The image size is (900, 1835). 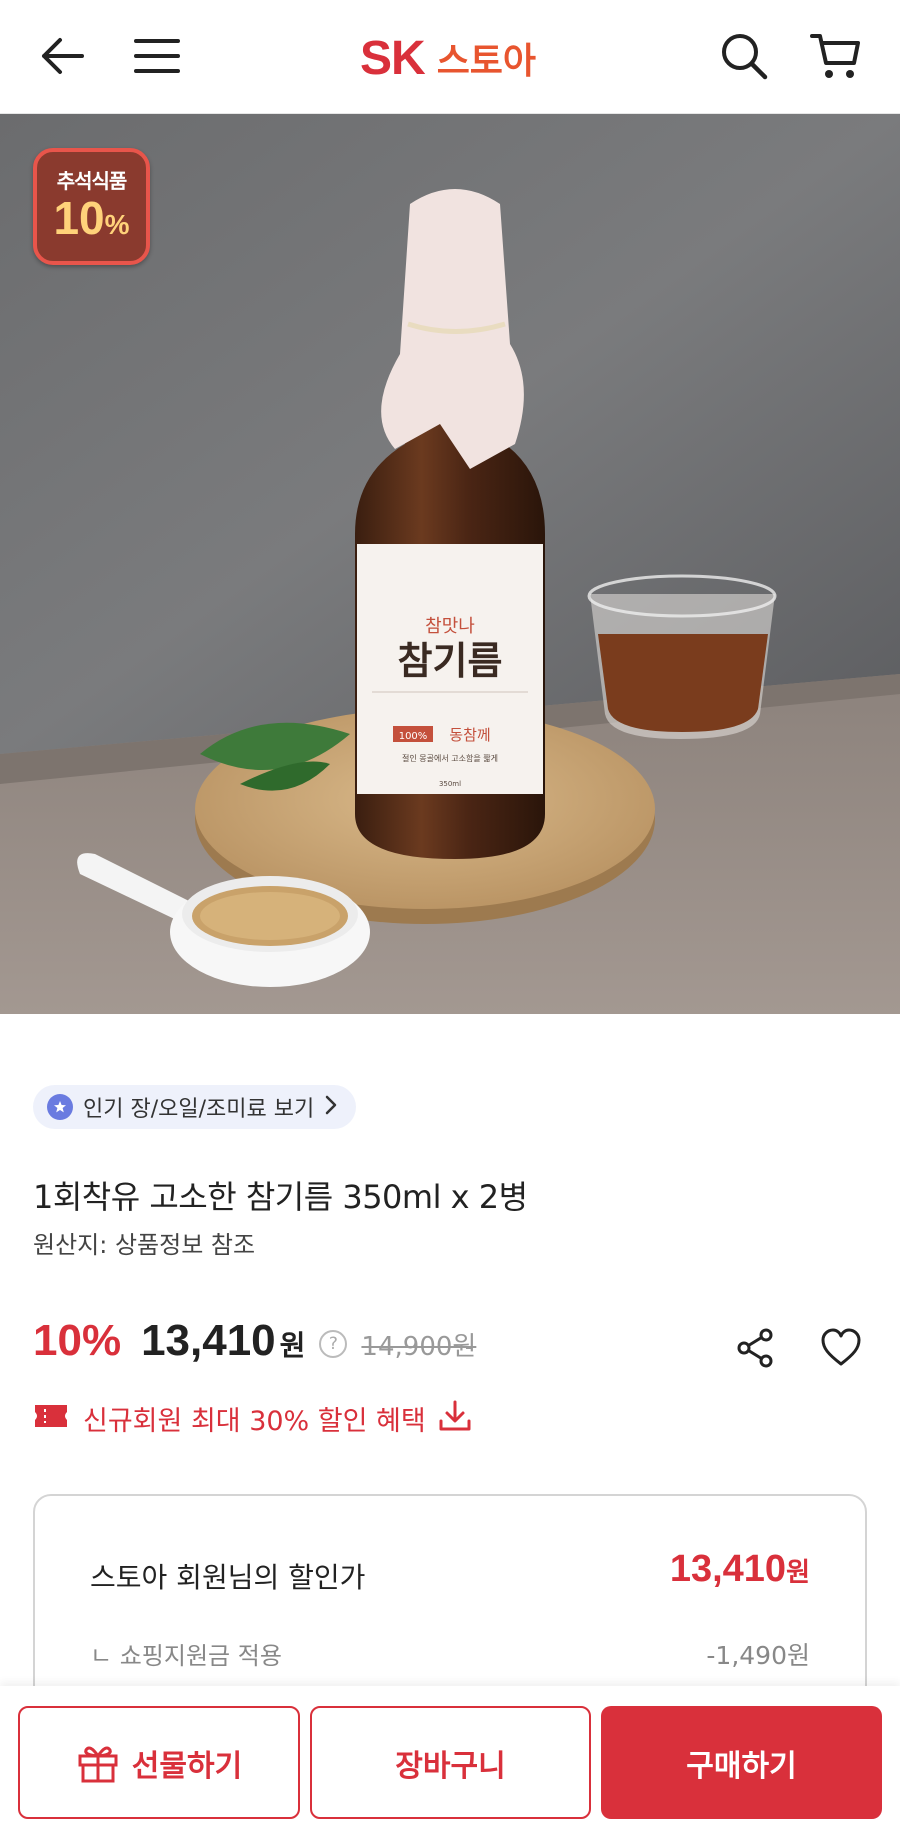 What do you see at coordinates (419, 1347) in the screenshot?
I see `original-price: 14,900원` at bounding box center [419, 1347].